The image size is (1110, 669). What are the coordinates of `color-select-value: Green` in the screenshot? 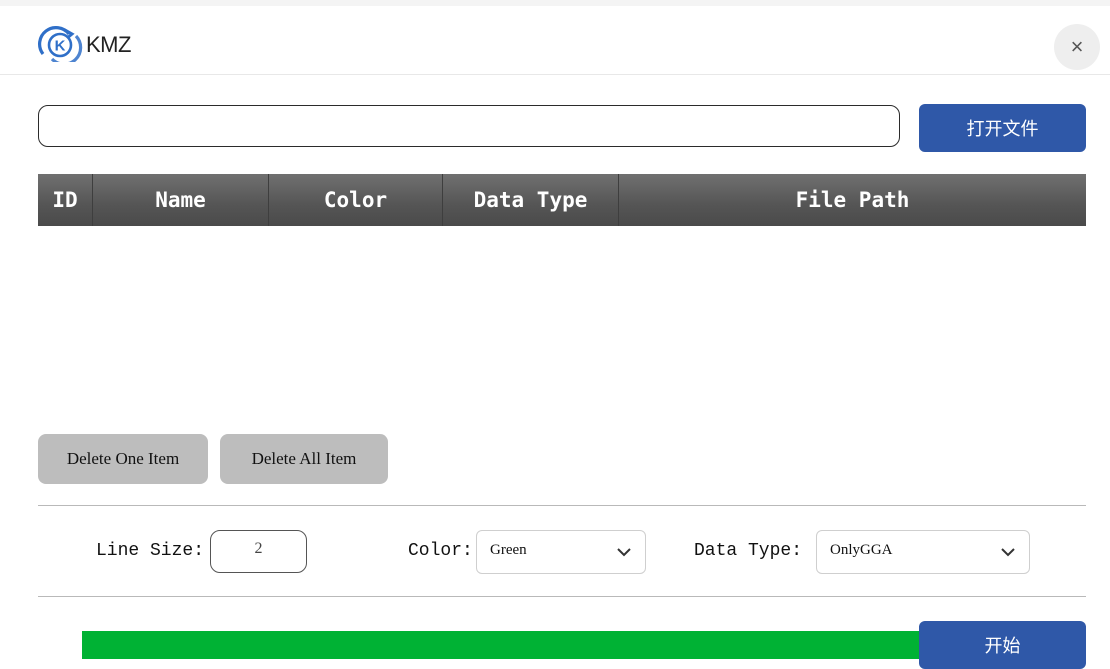 It's located at (508, 550).